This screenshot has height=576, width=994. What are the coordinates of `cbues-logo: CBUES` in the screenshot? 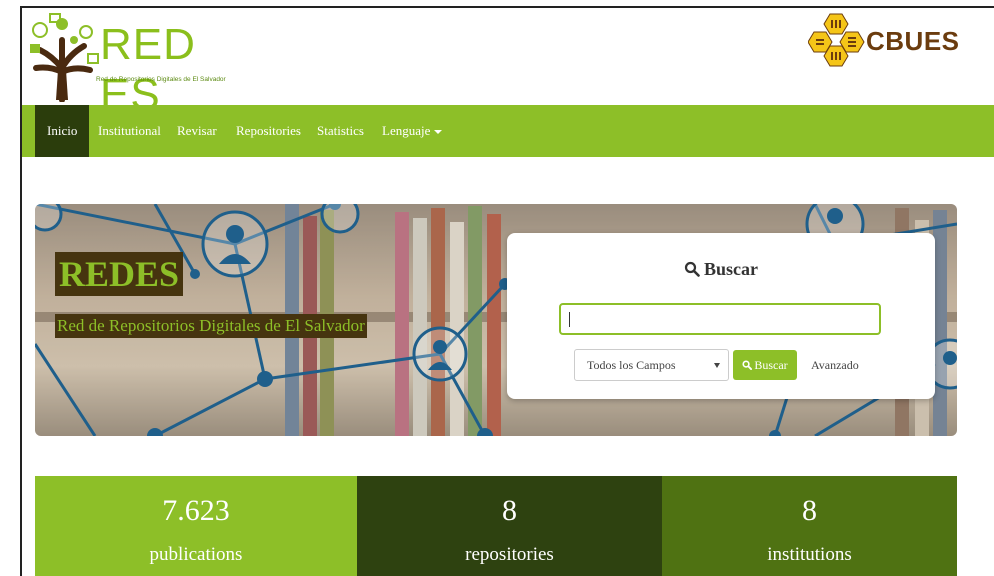 It's located at (883, 40).